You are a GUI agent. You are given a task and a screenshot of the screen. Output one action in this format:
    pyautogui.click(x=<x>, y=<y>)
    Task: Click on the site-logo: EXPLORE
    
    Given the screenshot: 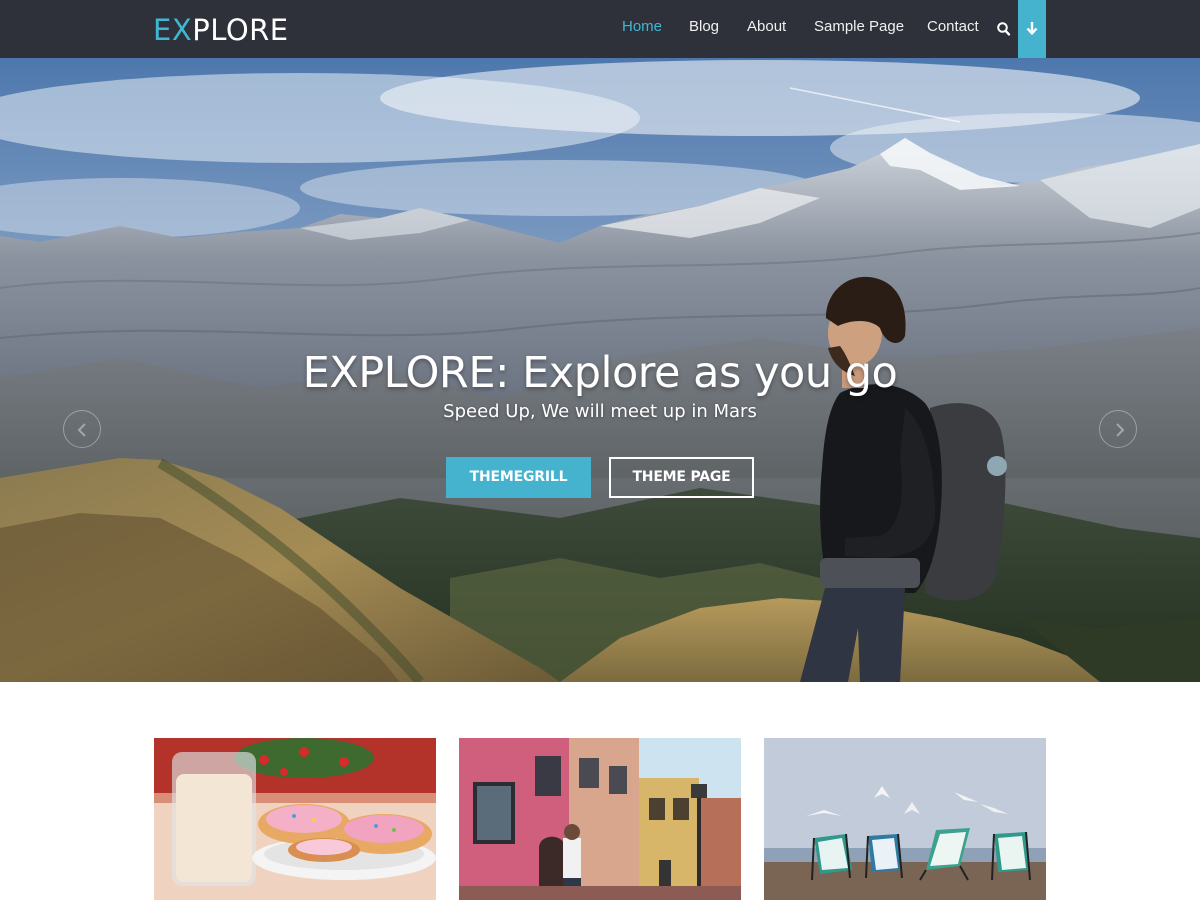 What is the action you would take?
    pyautogui.click(x=221, y=30)
    